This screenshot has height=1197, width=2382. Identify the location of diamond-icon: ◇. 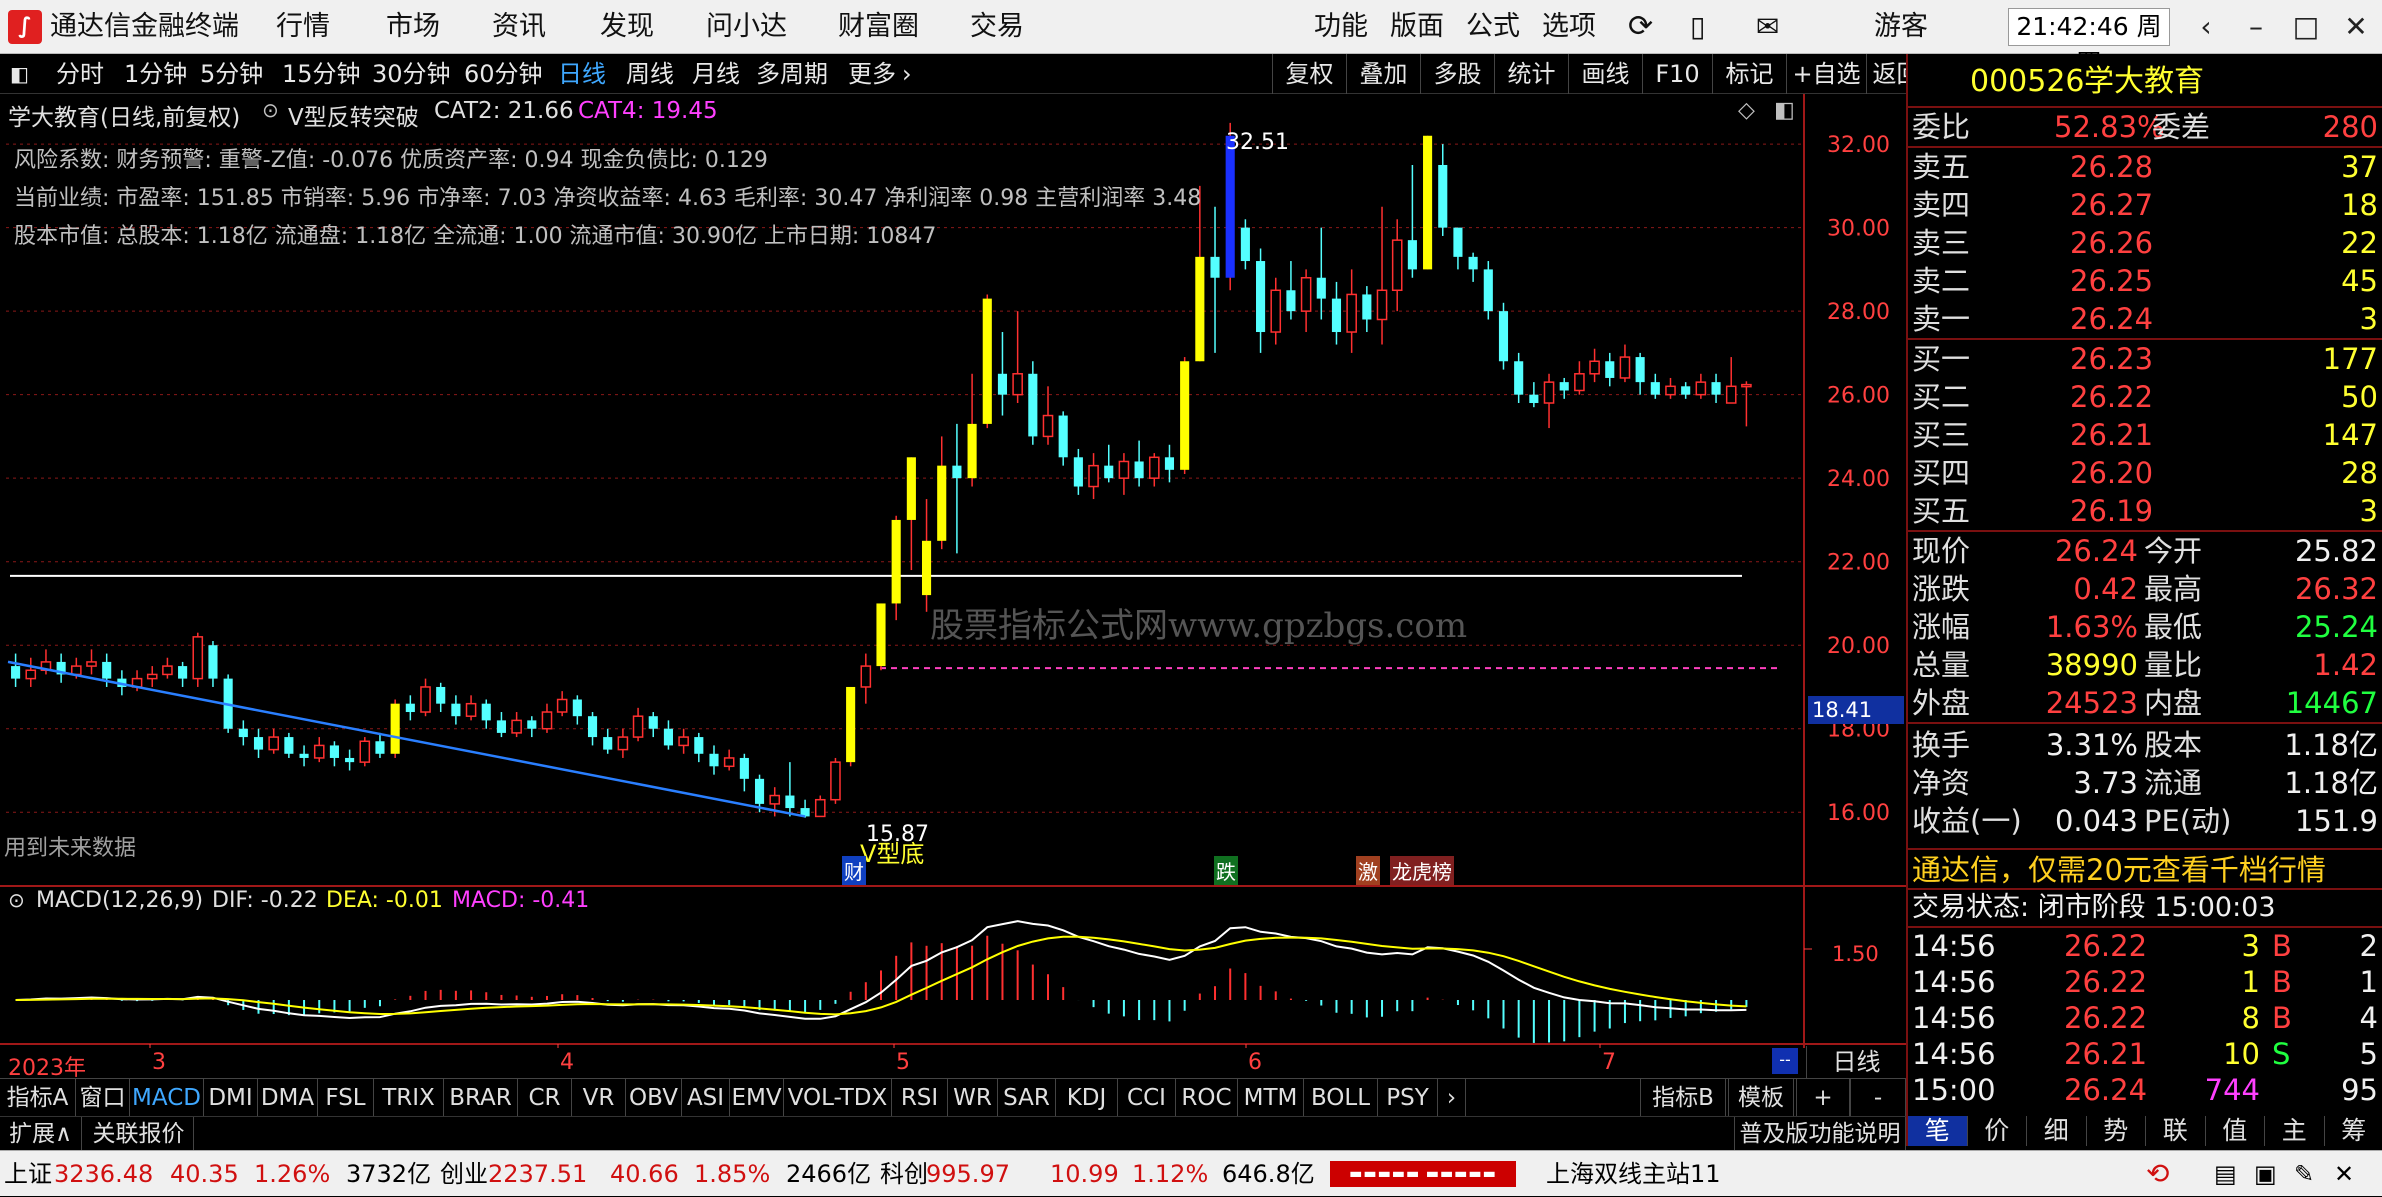
(1746, 110).